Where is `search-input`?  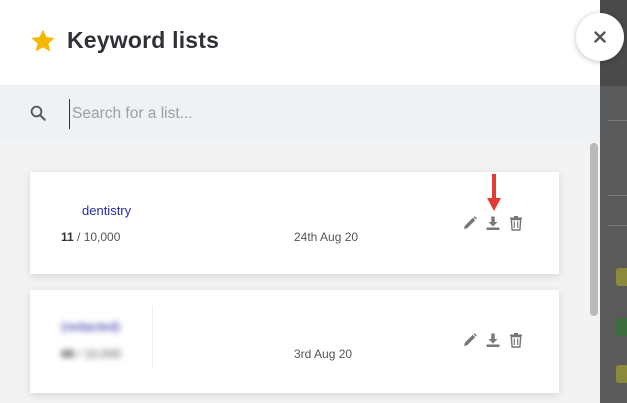
search-input is located at coordinates (321, 114).